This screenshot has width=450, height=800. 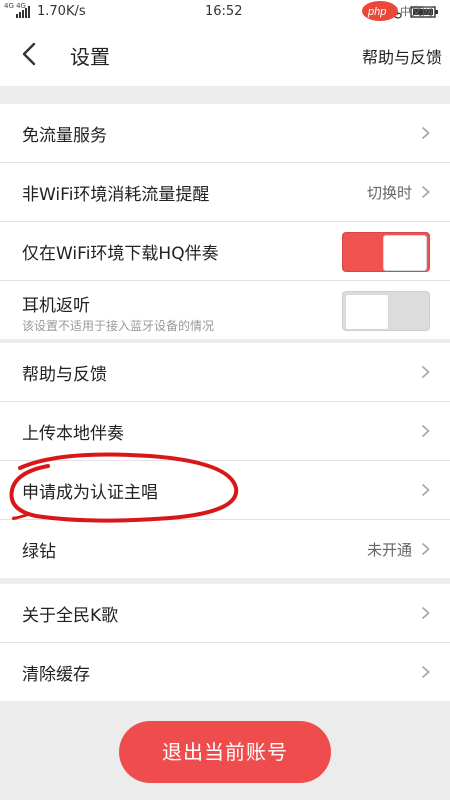 I want to click on navigation-bar: 设置 帮助与反馈, so click(x=225, y=55).